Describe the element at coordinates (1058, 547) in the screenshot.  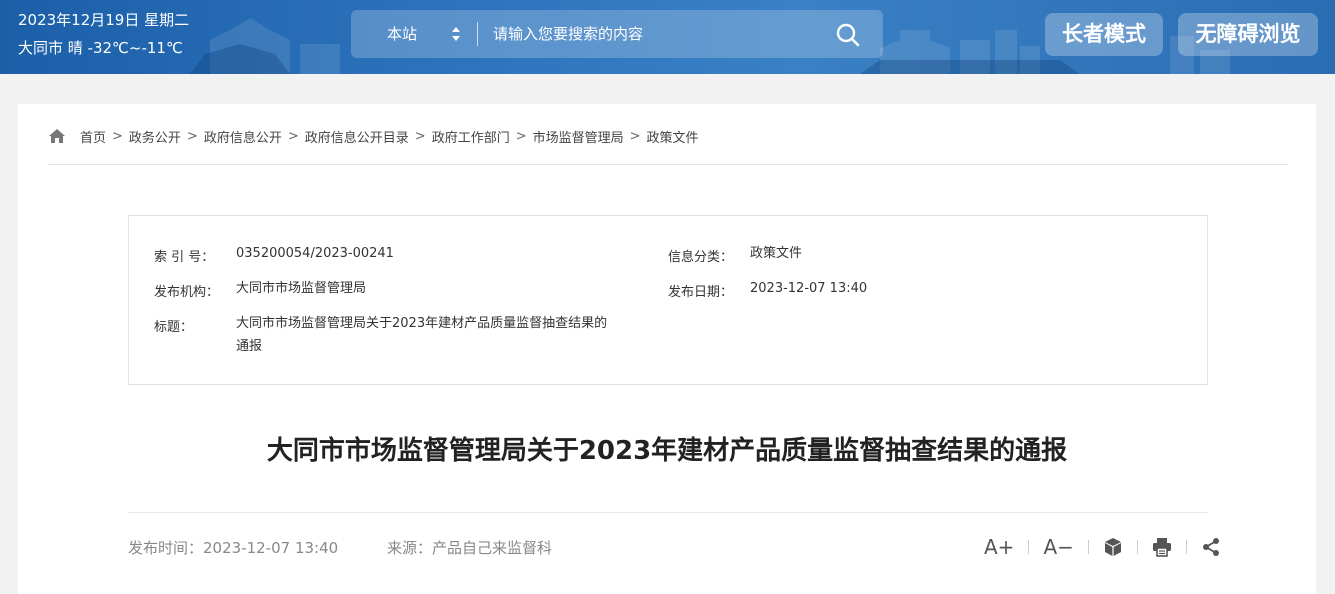
I see `font-decrease-button: A−` at that location.